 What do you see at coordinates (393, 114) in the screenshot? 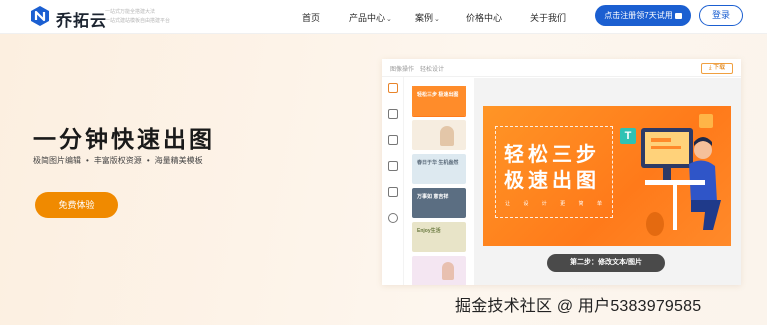
I see `text-icon` at bounding box center [393, 114].